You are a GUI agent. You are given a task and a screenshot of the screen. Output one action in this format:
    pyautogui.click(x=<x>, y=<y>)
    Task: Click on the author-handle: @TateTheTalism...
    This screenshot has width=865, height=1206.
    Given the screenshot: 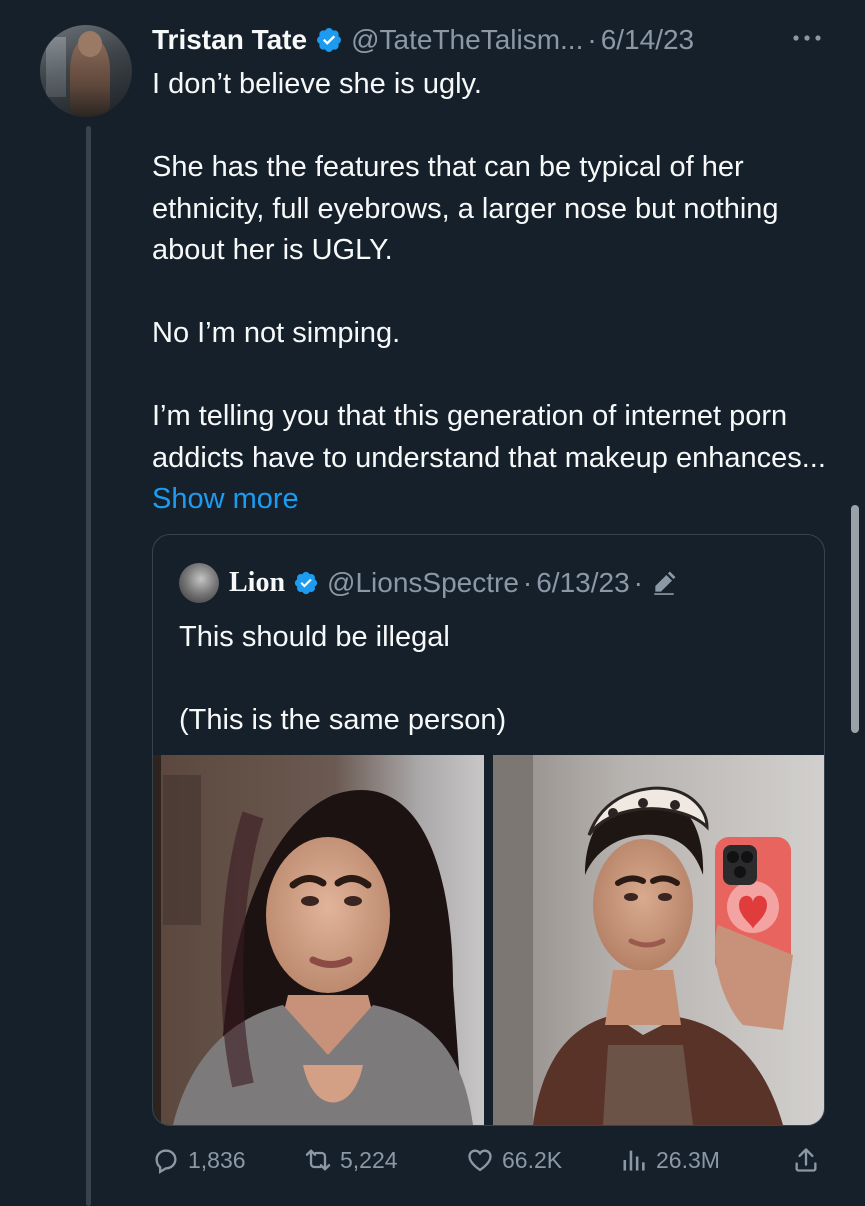 What is the action you would take?
    pyautogui.click(x=467, y=40)
    